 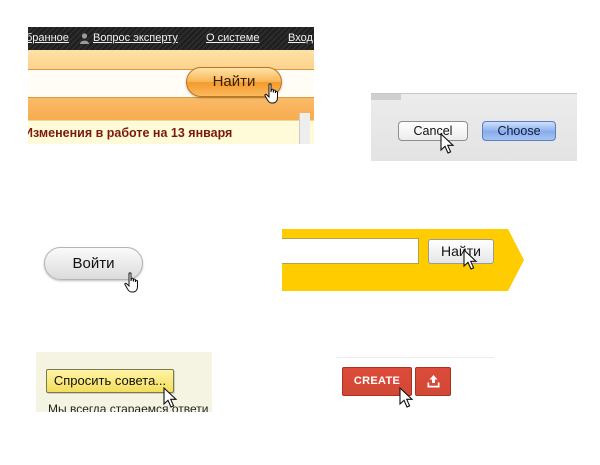 I want to click on upload-icon, so click(x=433, y=381).